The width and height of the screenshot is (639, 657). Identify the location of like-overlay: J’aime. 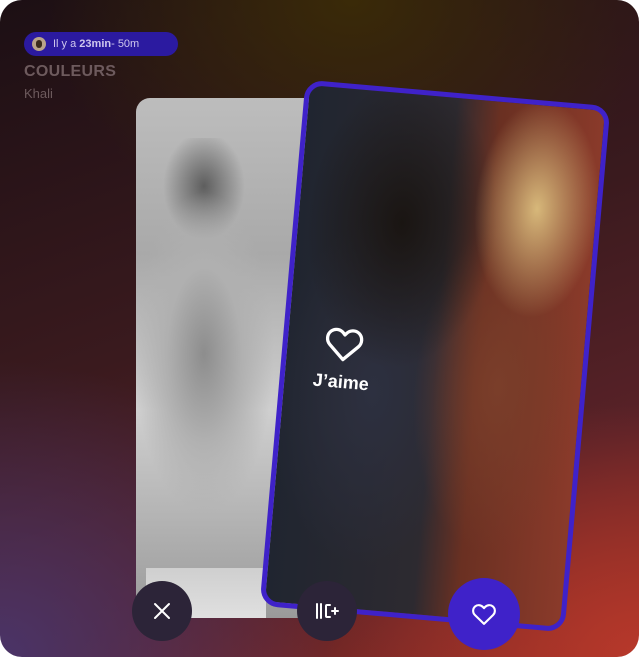
(343, 357).